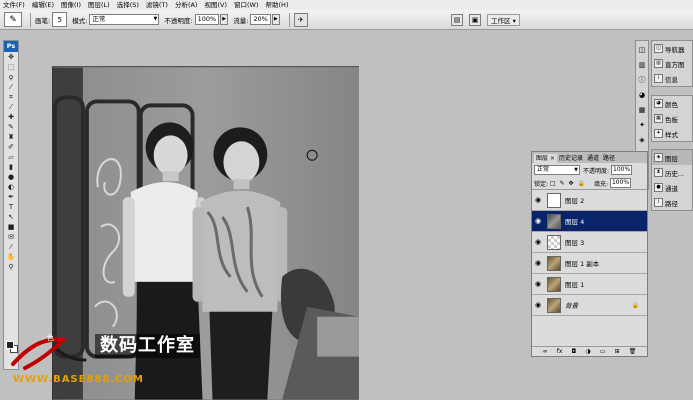 The image size is (693, 400). What do you see at coordinates (11, 77) in the screenshot?
I see `lasso-icon: ϙ` at bounding box center [11, 77].